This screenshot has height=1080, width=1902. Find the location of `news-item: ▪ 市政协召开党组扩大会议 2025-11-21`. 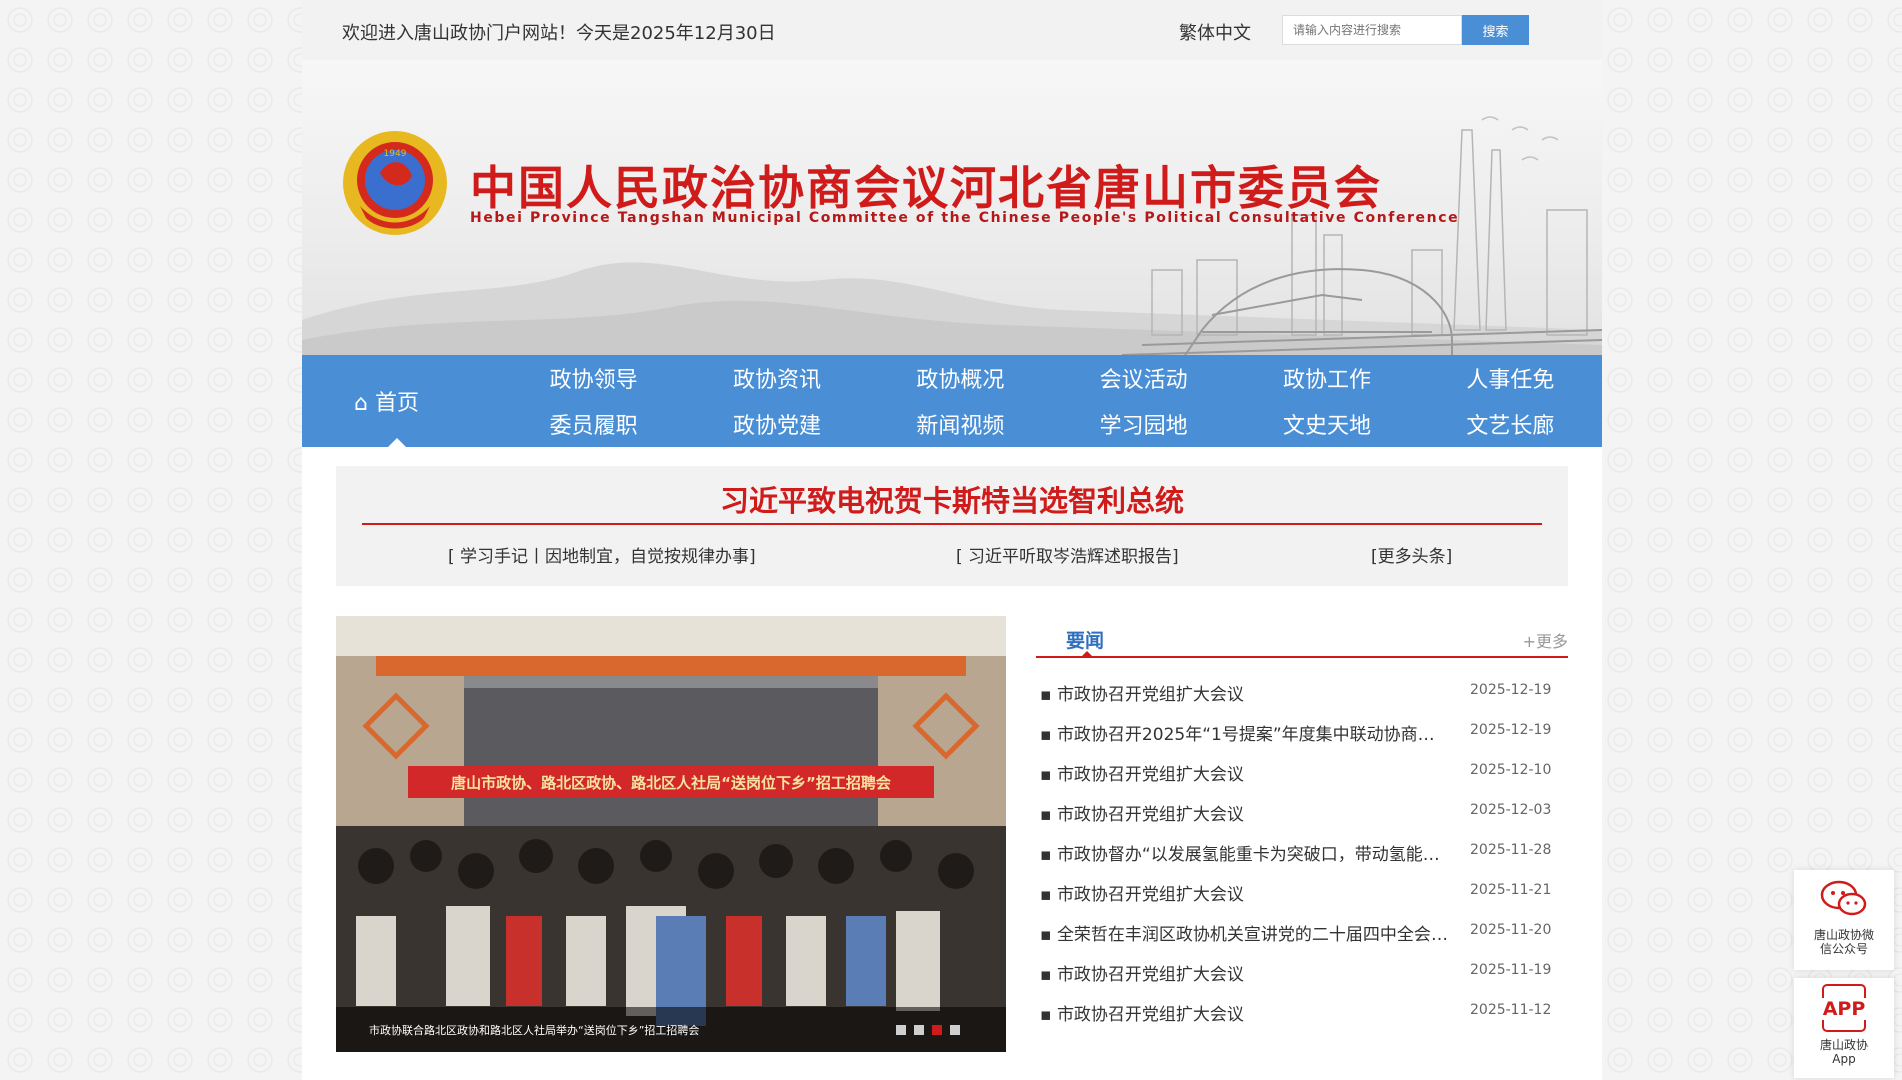

news-item: ▪ 市政协召开党组扩大会议 2025-11-21 is located at coordinates (1302, 892).